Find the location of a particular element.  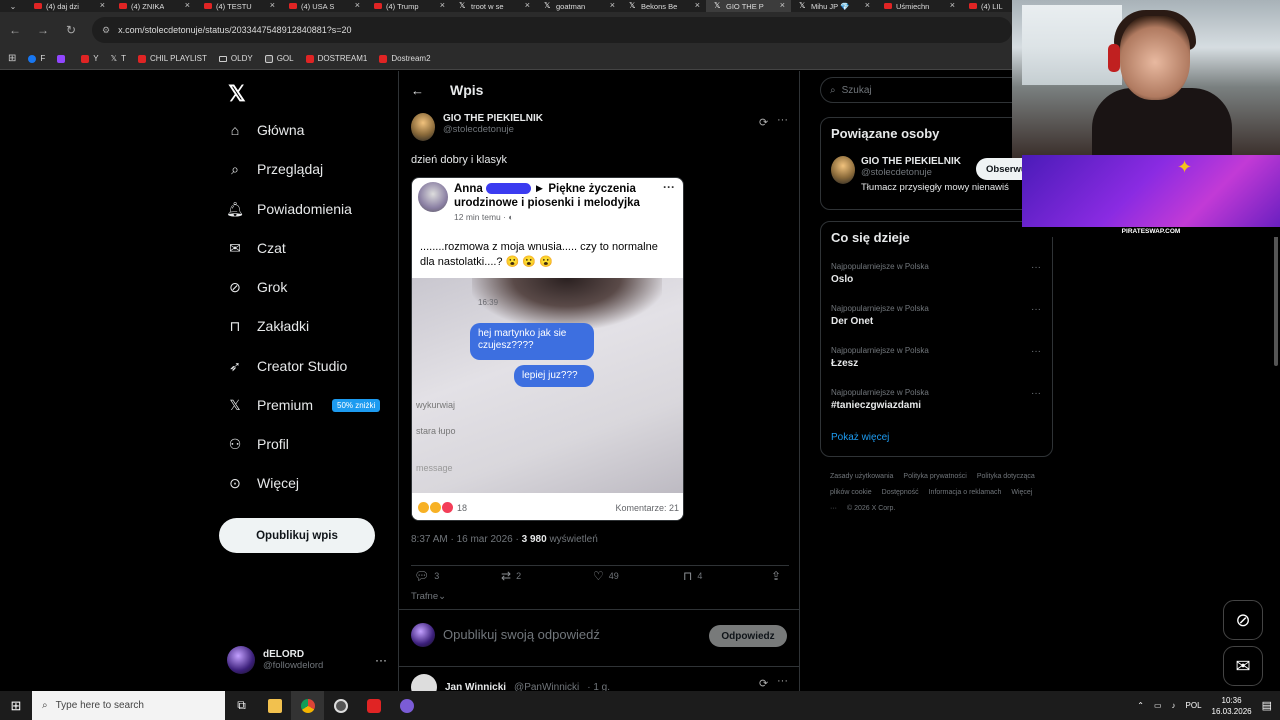

bookmark-item: CHIL PLAYLIST is located at coordinates (172, 58).